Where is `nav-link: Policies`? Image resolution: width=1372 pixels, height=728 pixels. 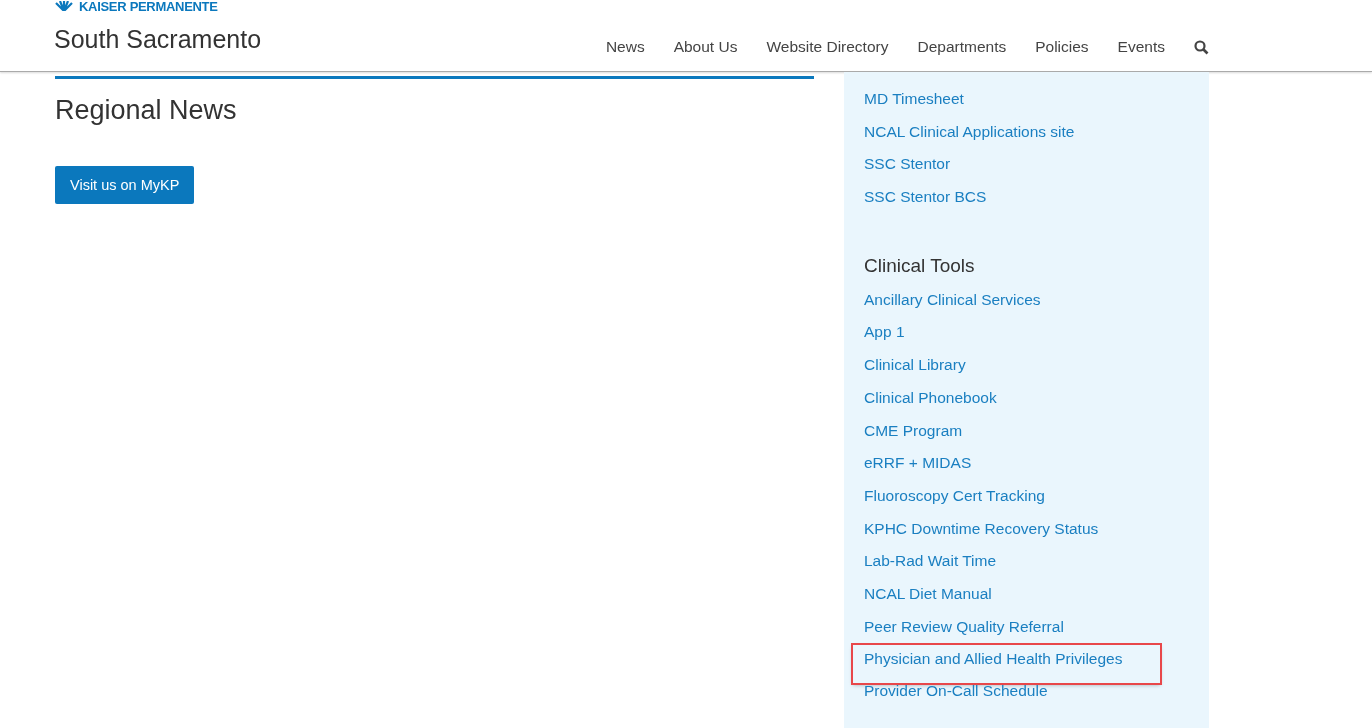 nav-link: Policies is located at coordinates (1062, 47).